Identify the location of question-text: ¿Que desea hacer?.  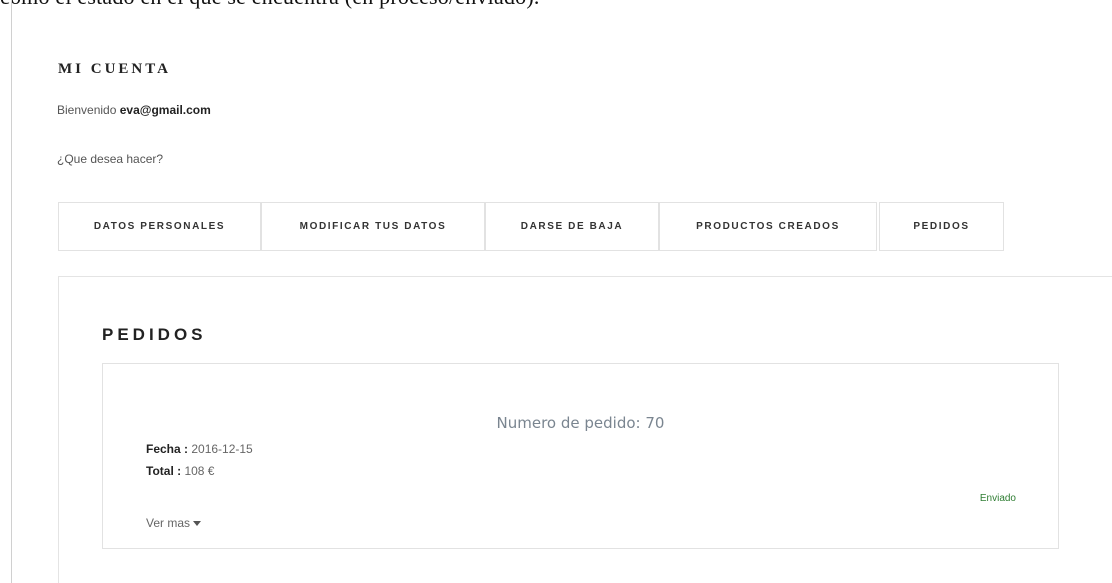
(110, 159).